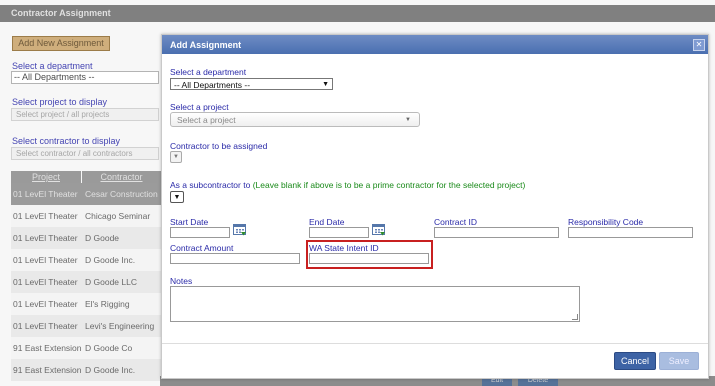  Describe the element at coordinates (339, 232) in the screenshot. I see `end-date-input` at that location.